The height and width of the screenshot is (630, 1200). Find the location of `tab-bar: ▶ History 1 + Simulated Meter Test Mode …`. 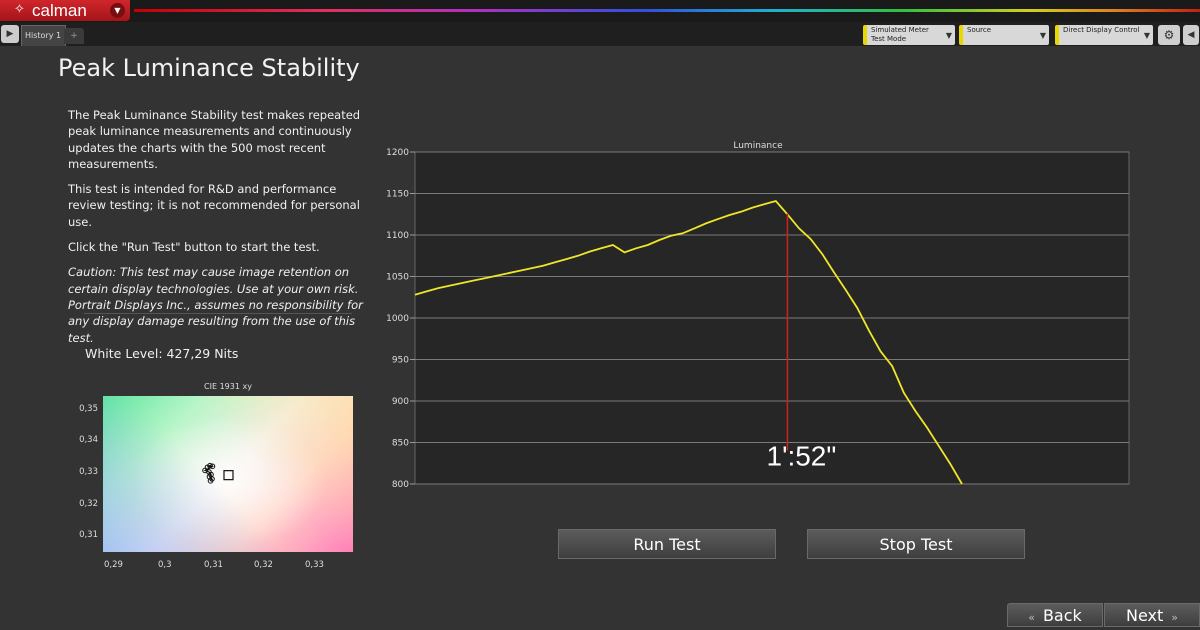

tab-bar: ▶ History 1 + Simulated Meter Test Mode … is located at coordinates (600, 34).